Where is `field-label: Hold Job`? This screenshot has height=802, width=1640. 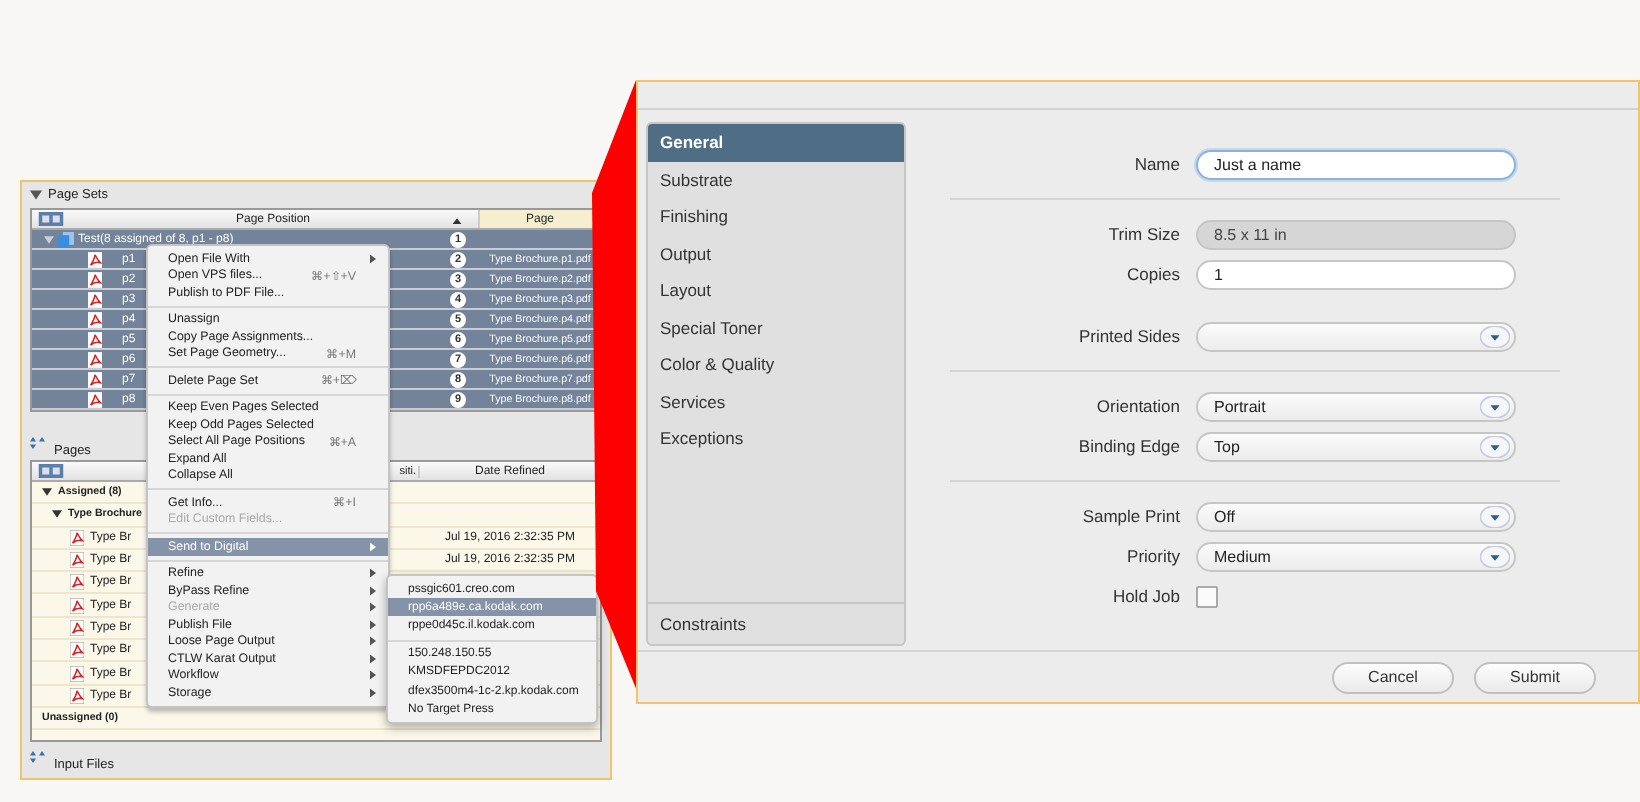 field-label: Hold Job is located at coordinates (1146, 596).